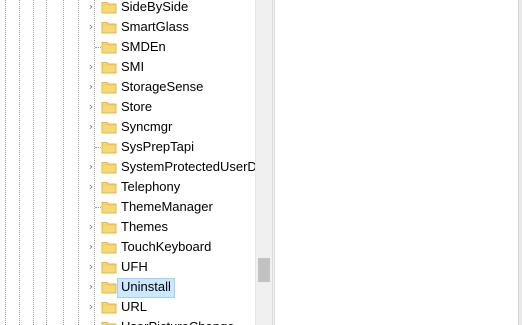  I want to click on tree-vertical-scrollbar, so click(263, 162).